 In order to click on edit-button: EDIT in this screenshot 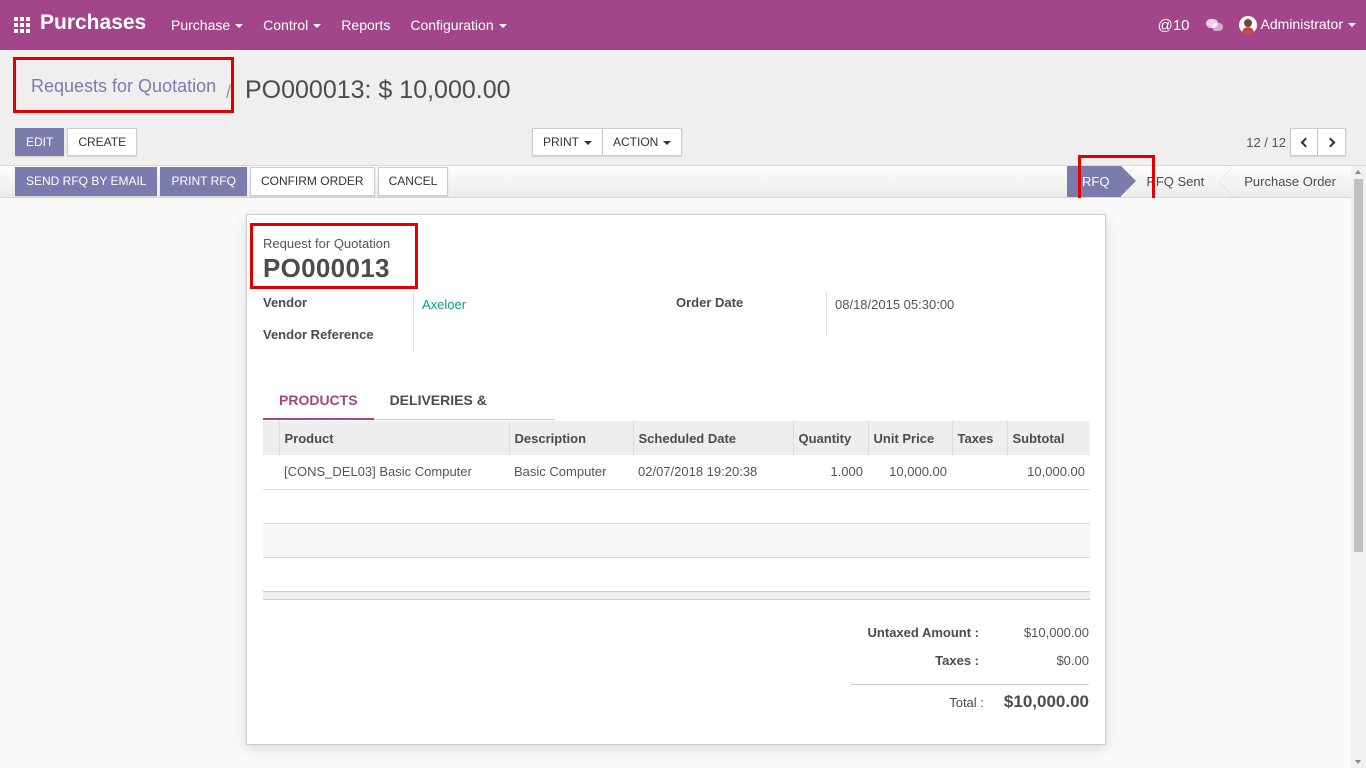, I will do `click(40, 142)`.